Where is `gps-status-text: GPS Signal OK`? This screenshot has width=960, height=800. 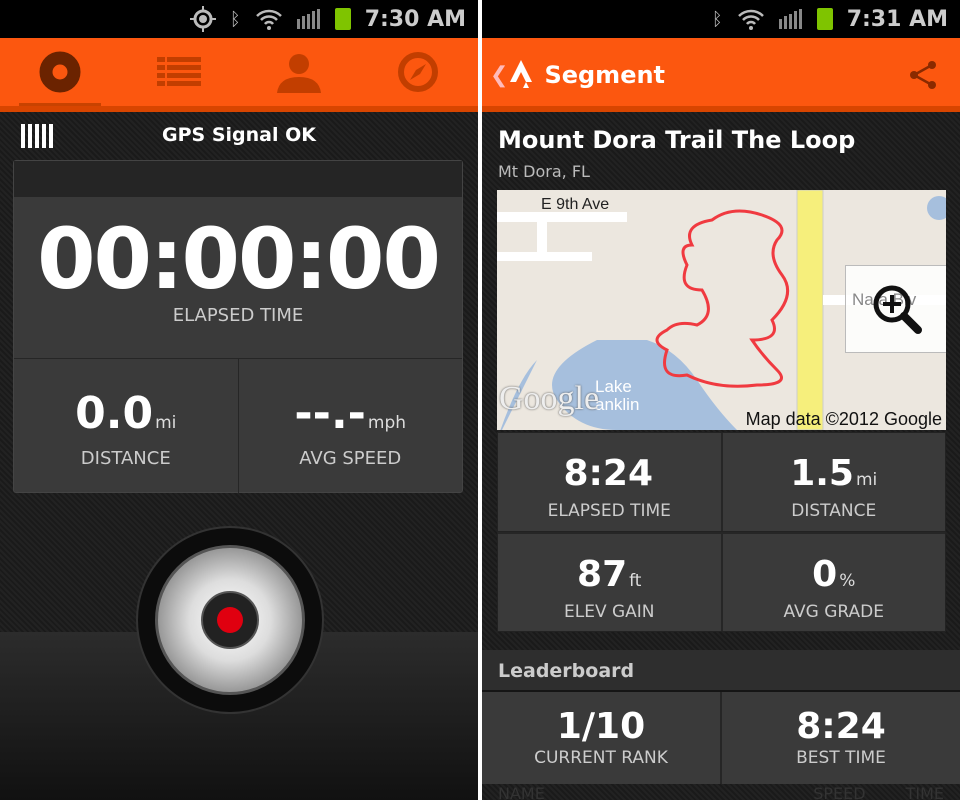
gps-status-text: GPS Signal OK is located at coordinates (239, 135).